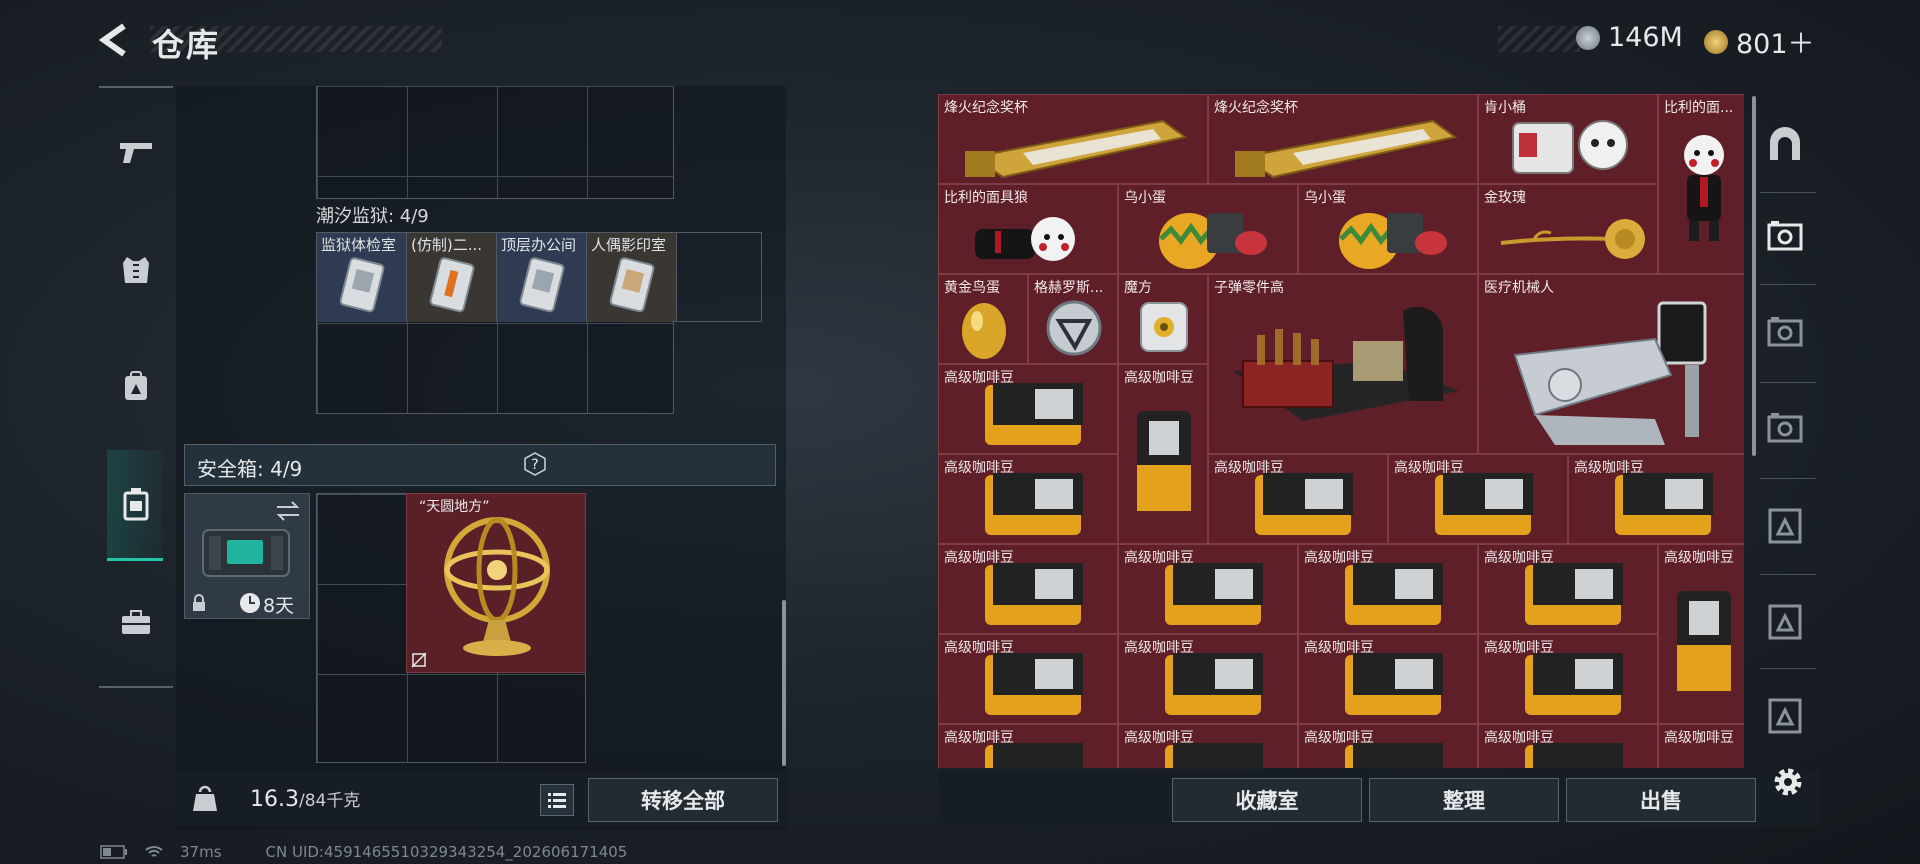 The height and width of the screenshot is (864, 1920). I want to click on emblem-icon, so click(1074, 328).